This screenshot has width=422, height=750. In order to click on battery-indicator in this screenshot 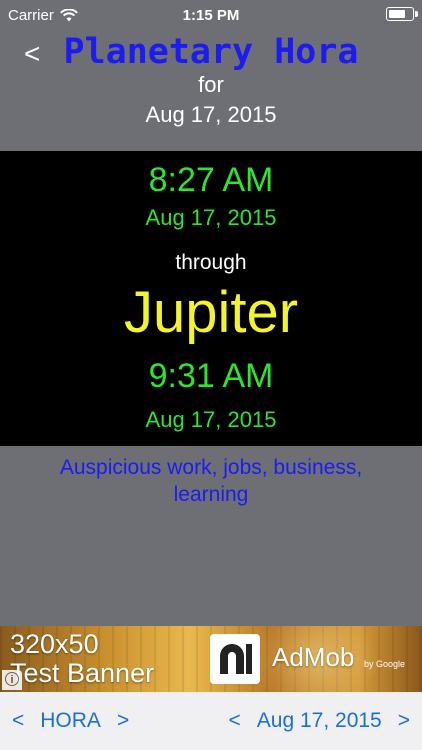, I will do `click(402, 14)`.